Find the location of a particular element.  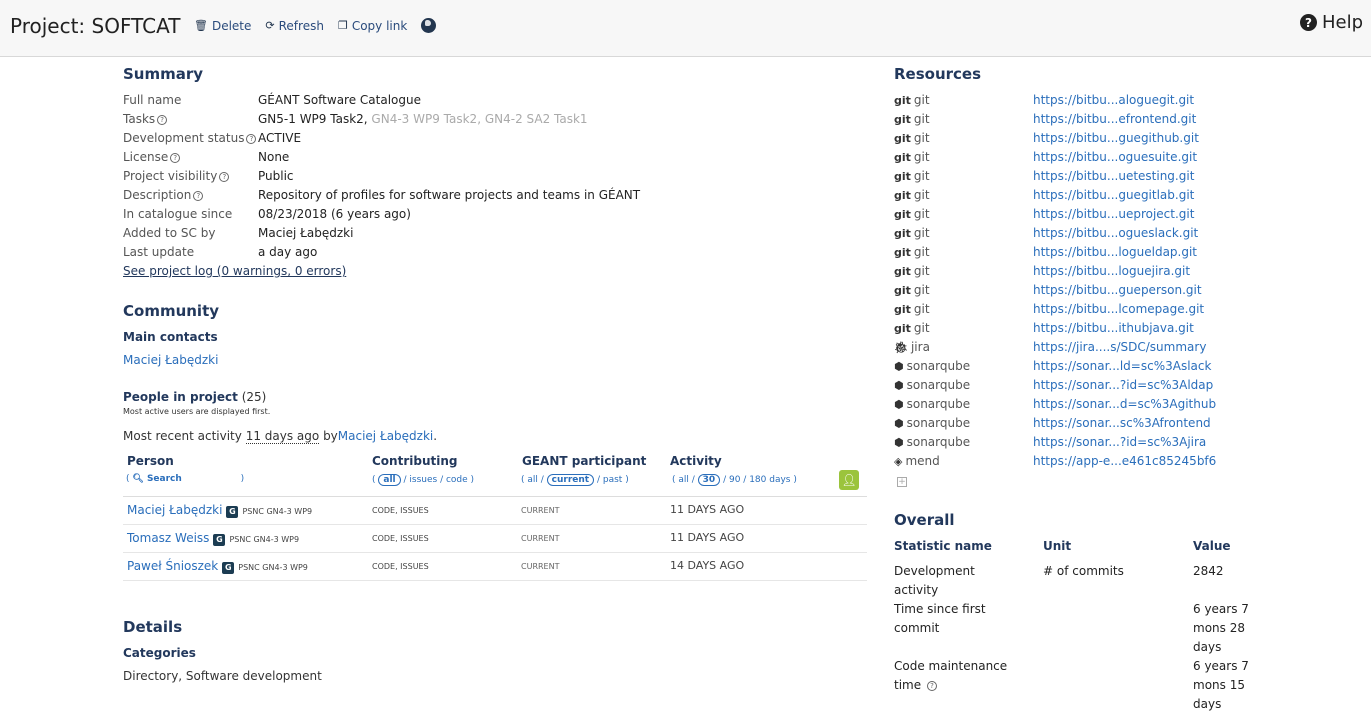

contrib-filter-all: all is located at coordinates (389, 480).